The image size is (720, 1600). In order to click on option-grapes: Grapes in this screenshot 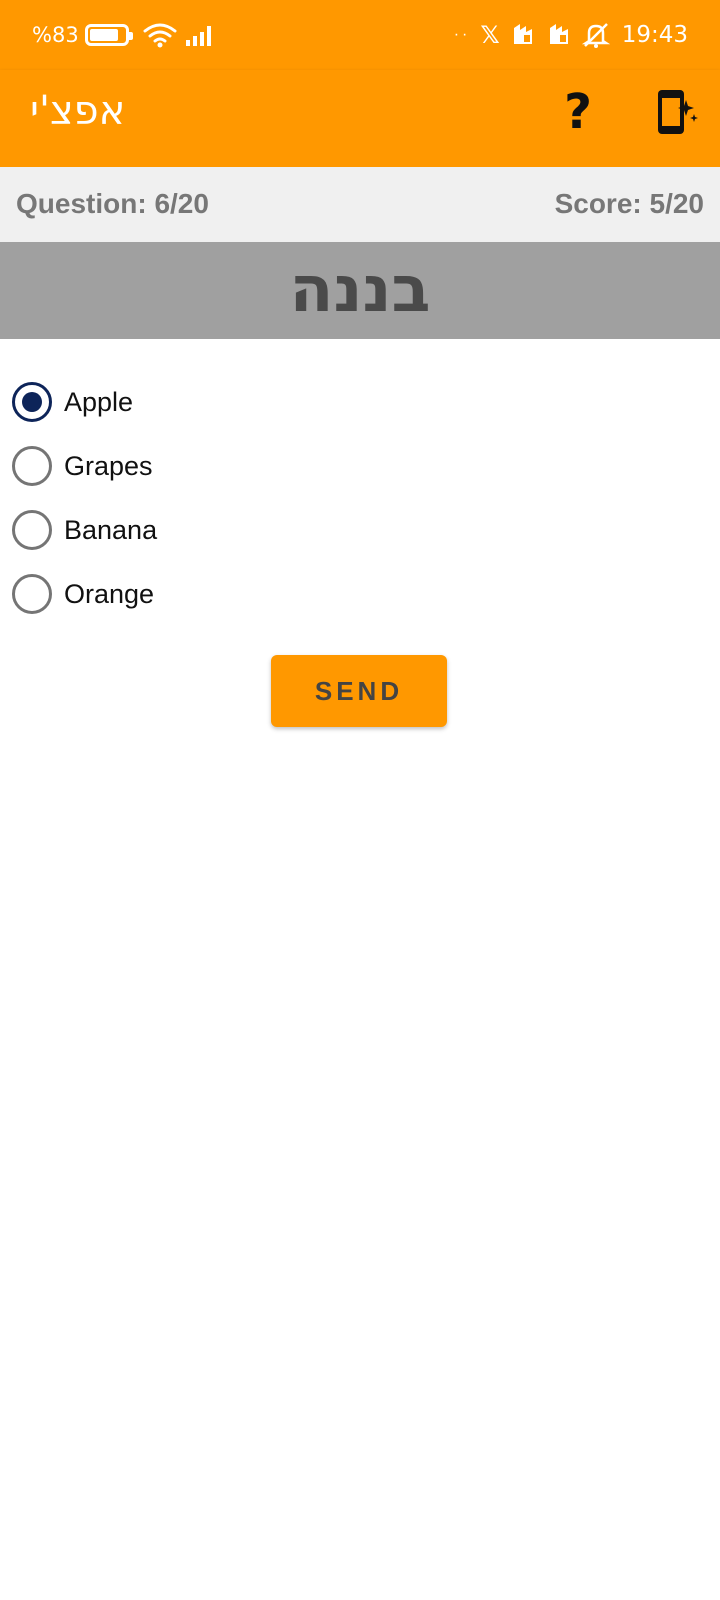, I will do `click(200, 466)`.